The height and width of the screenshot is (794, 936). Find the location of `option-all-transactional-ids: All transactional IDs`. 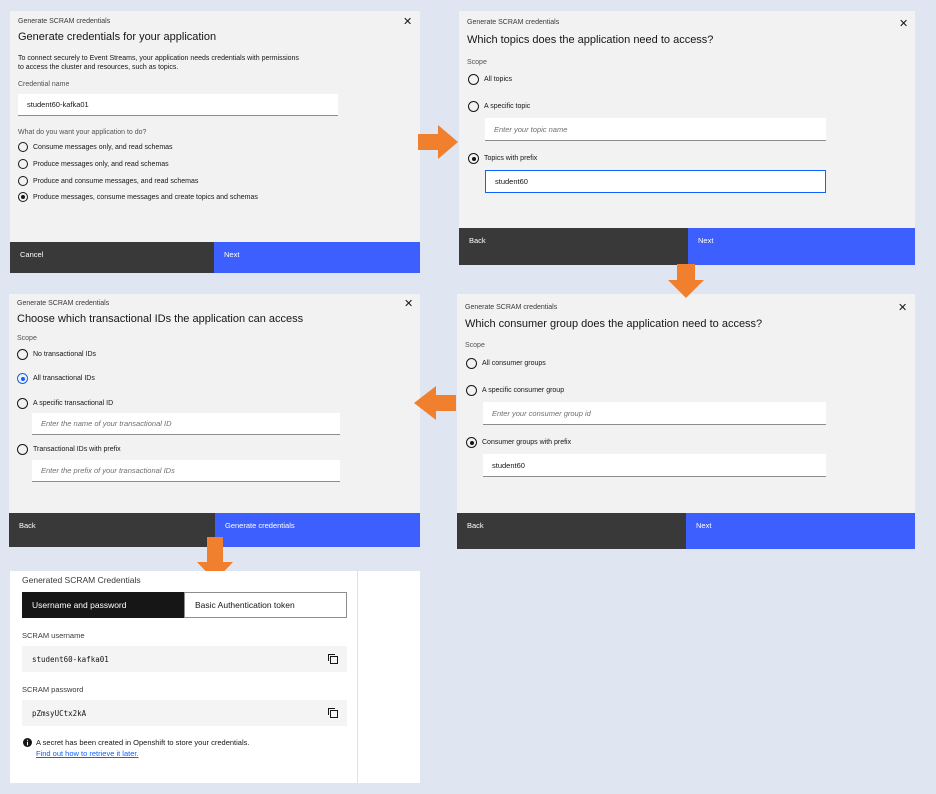

option-all-transactional-ids: All transactional IDs is located at coordinates (56, 378).